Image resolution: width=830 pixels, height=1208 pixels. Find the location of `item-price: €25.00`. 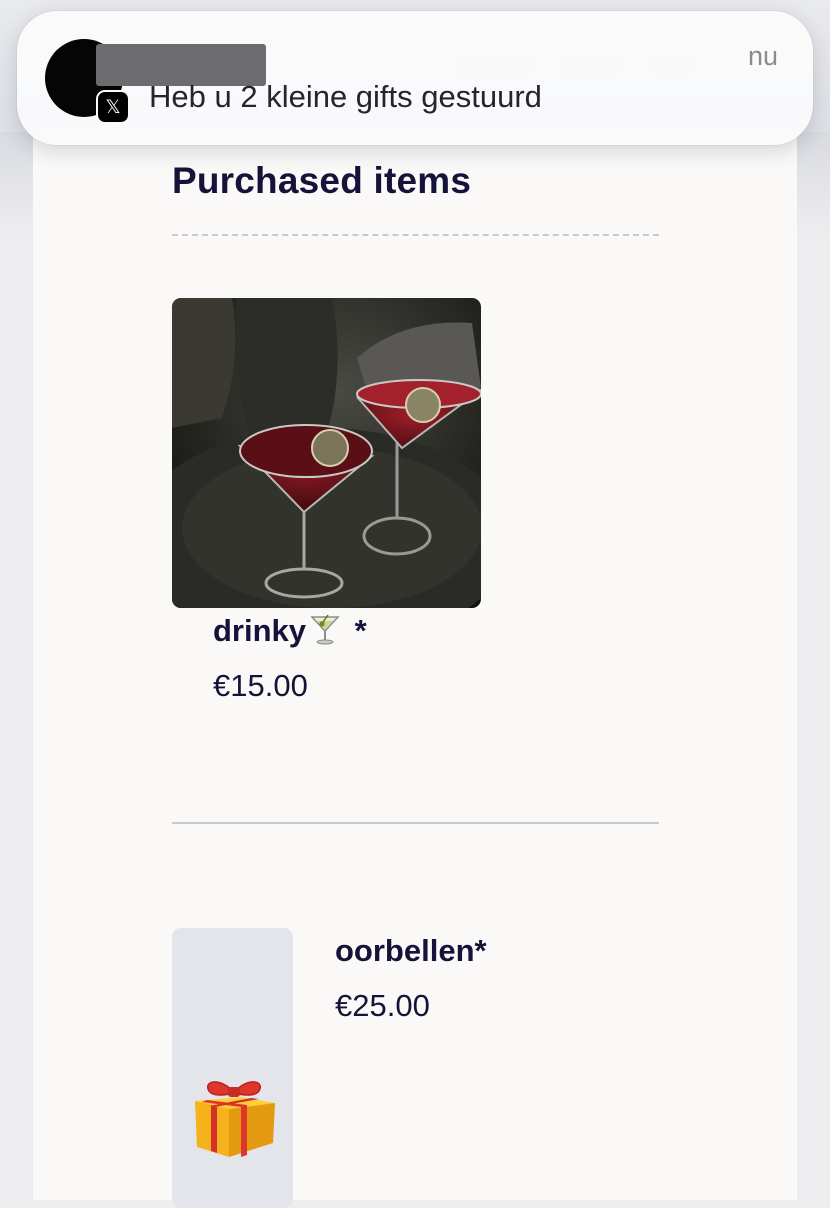

item-price: €25.00 is located at coordinates (382, 1005).